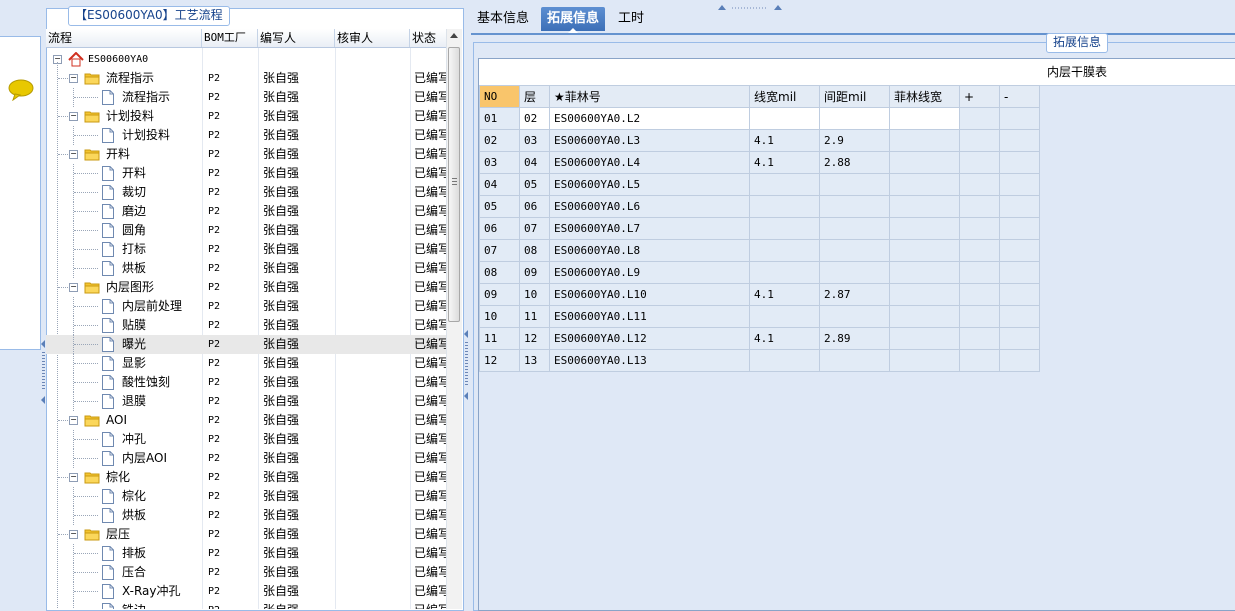 This screenshot has width=1235, height=611. I want to click on tree-node-row: 冲孔 P2 张自强 已编写, so click(246, 439).